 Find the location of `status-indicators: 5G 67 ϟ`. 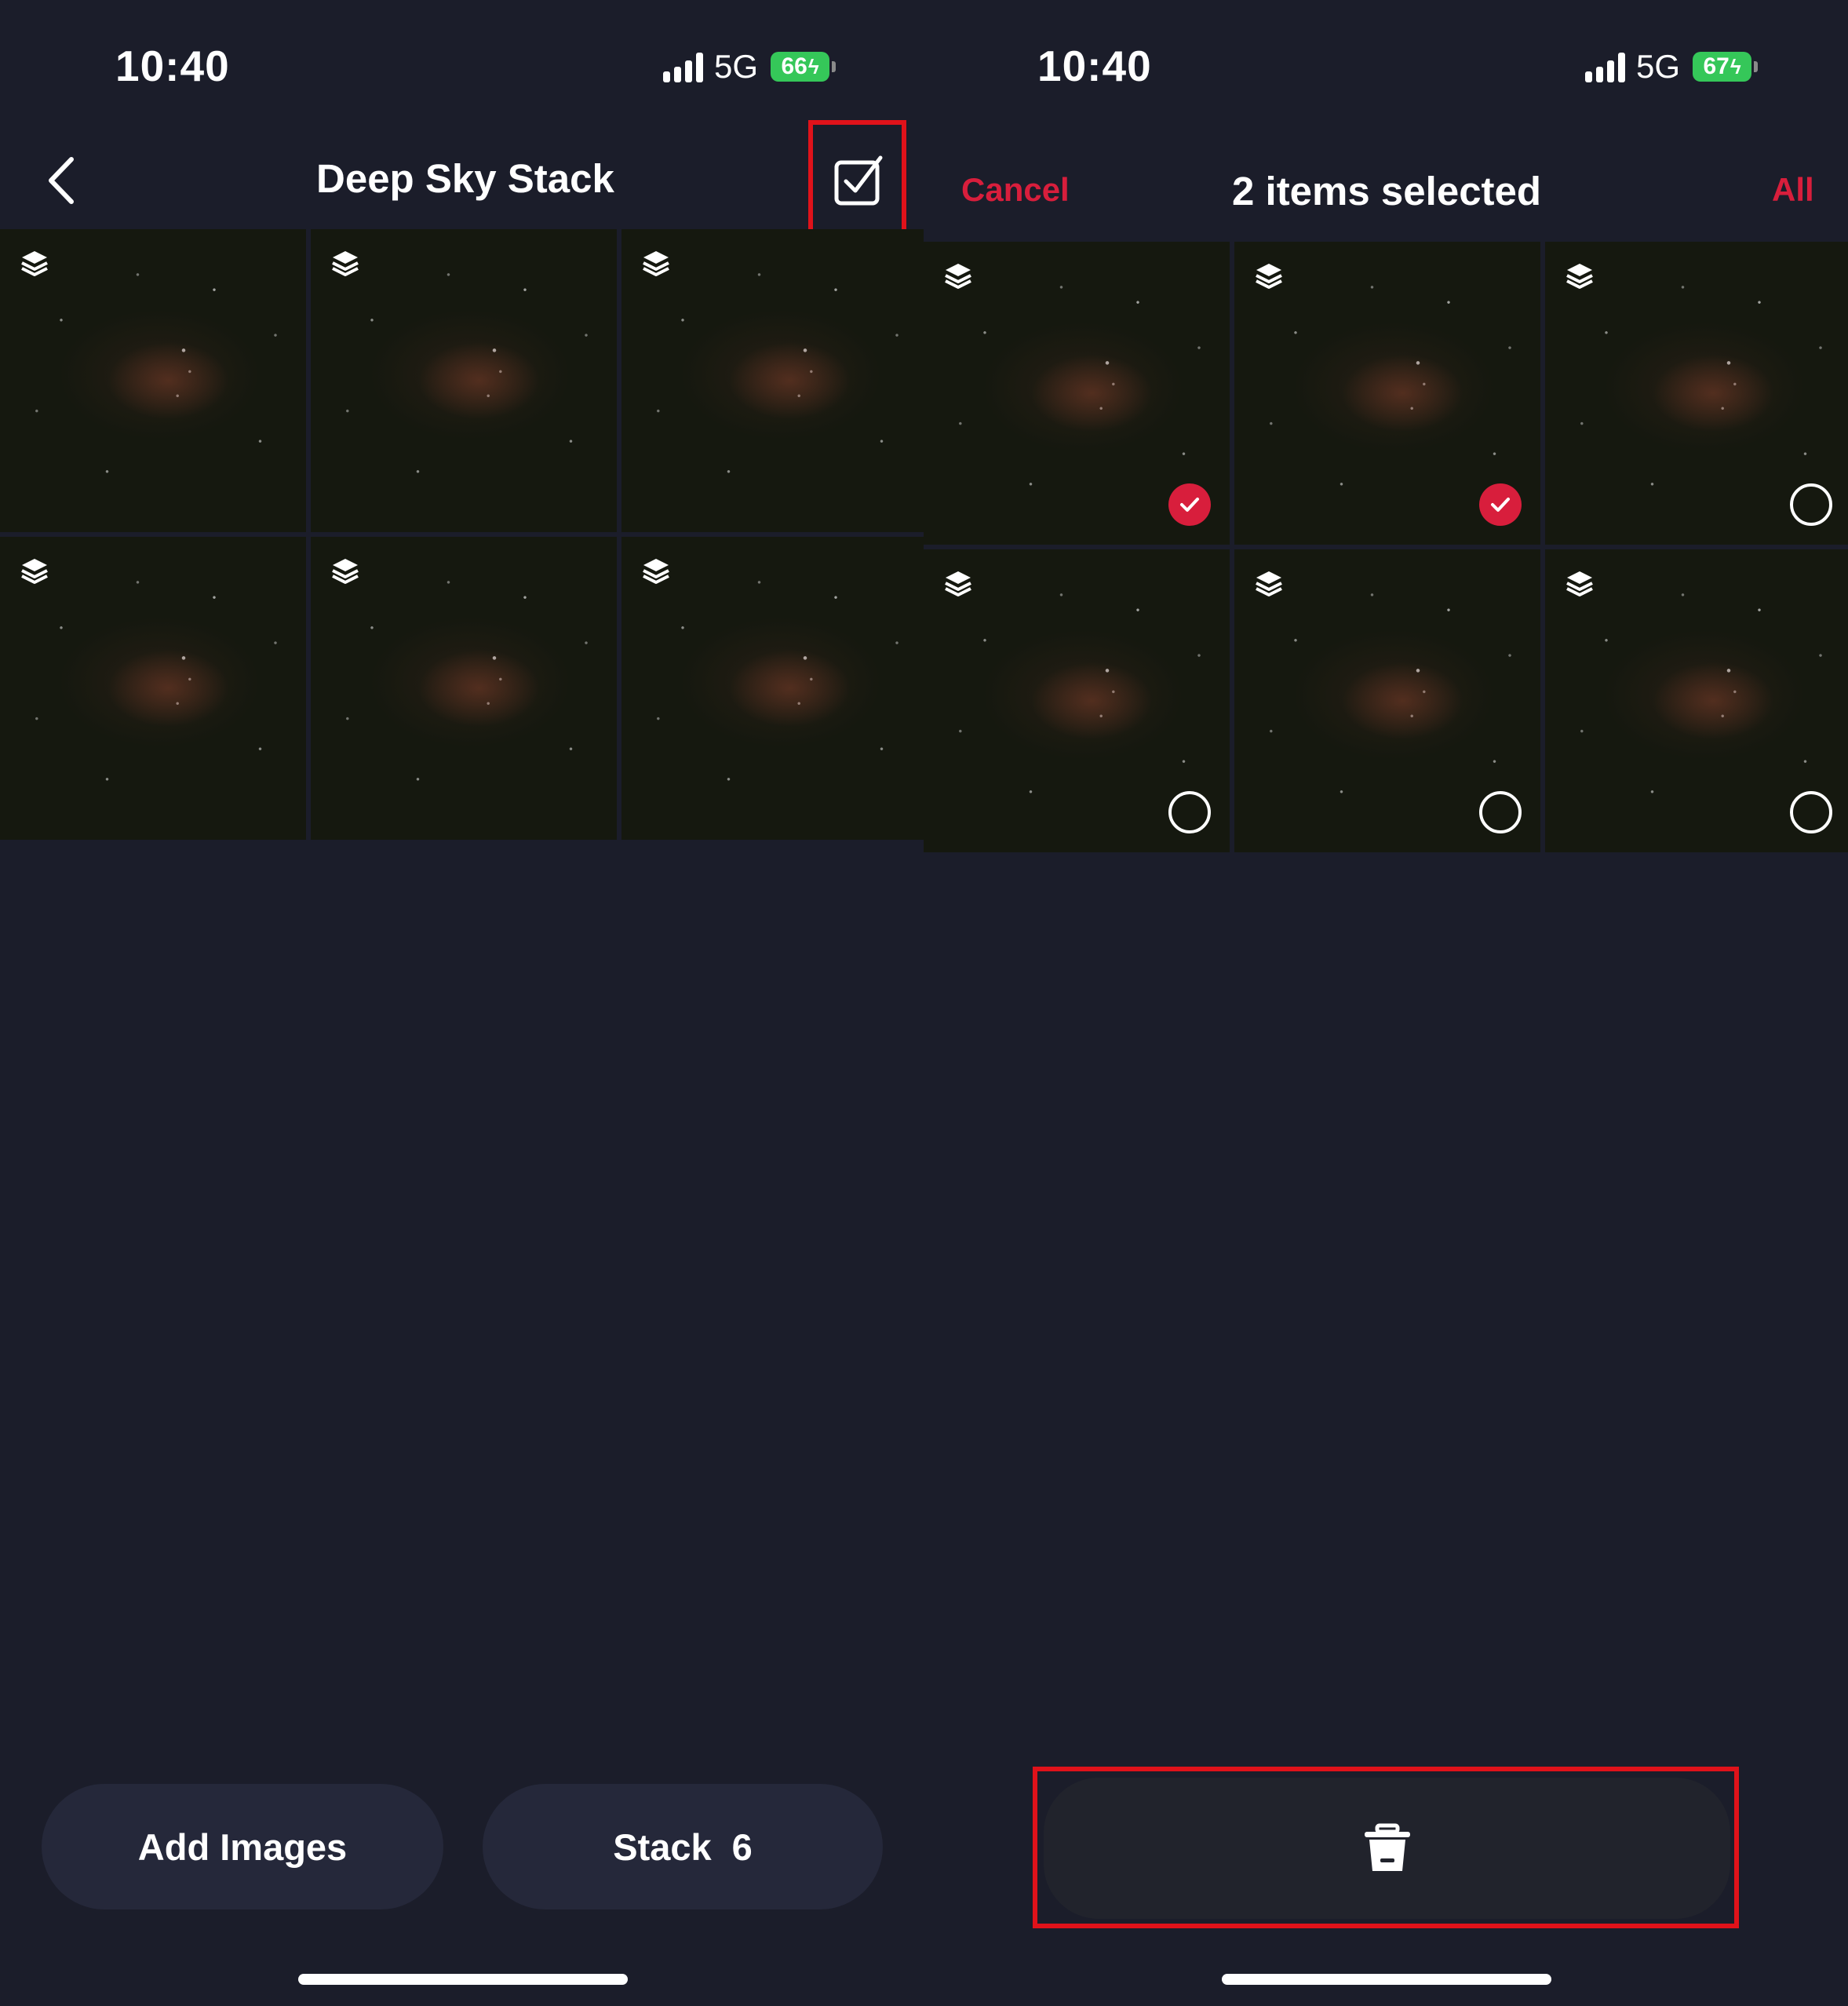

status-indicators: 5G 67 ϟ is located at coordinates (1672, 66).